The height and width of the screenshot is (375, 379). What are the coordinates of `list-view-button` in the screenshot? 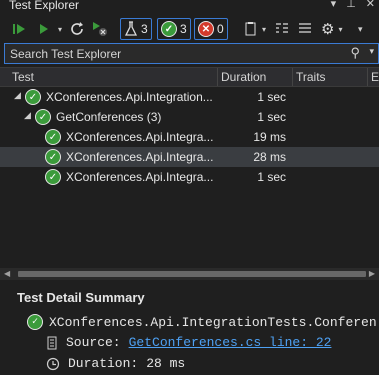 It's located at (305, 29).